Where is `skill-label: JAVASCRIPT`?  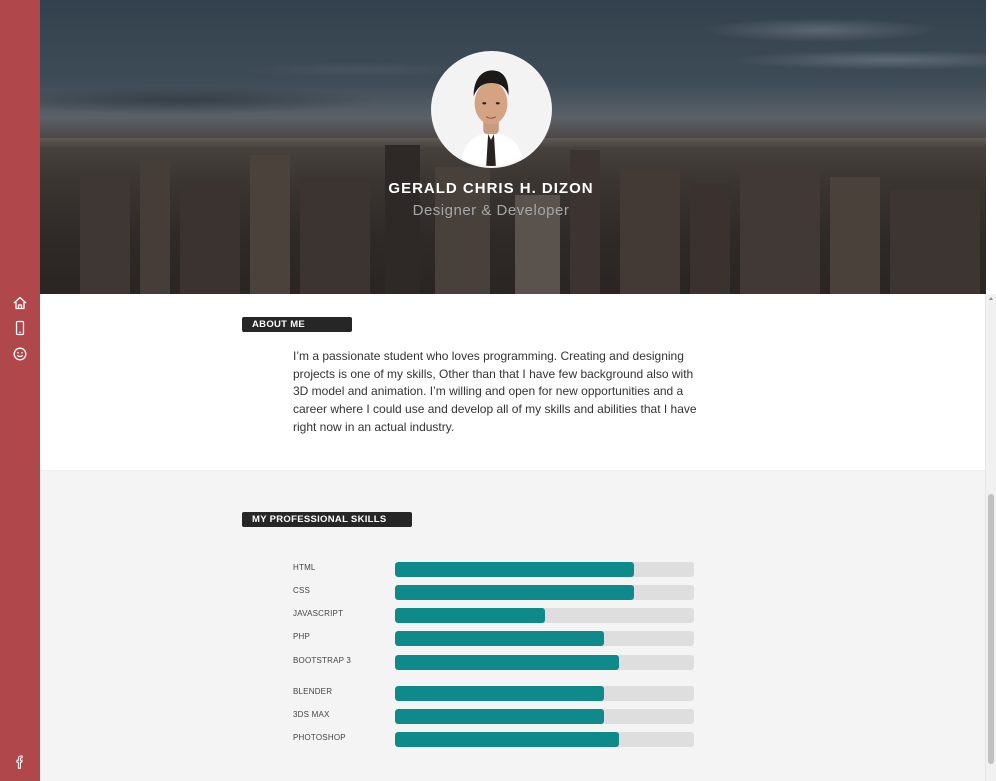
skill-label: JAVASCRIPT is located at coordinates (318, 613).